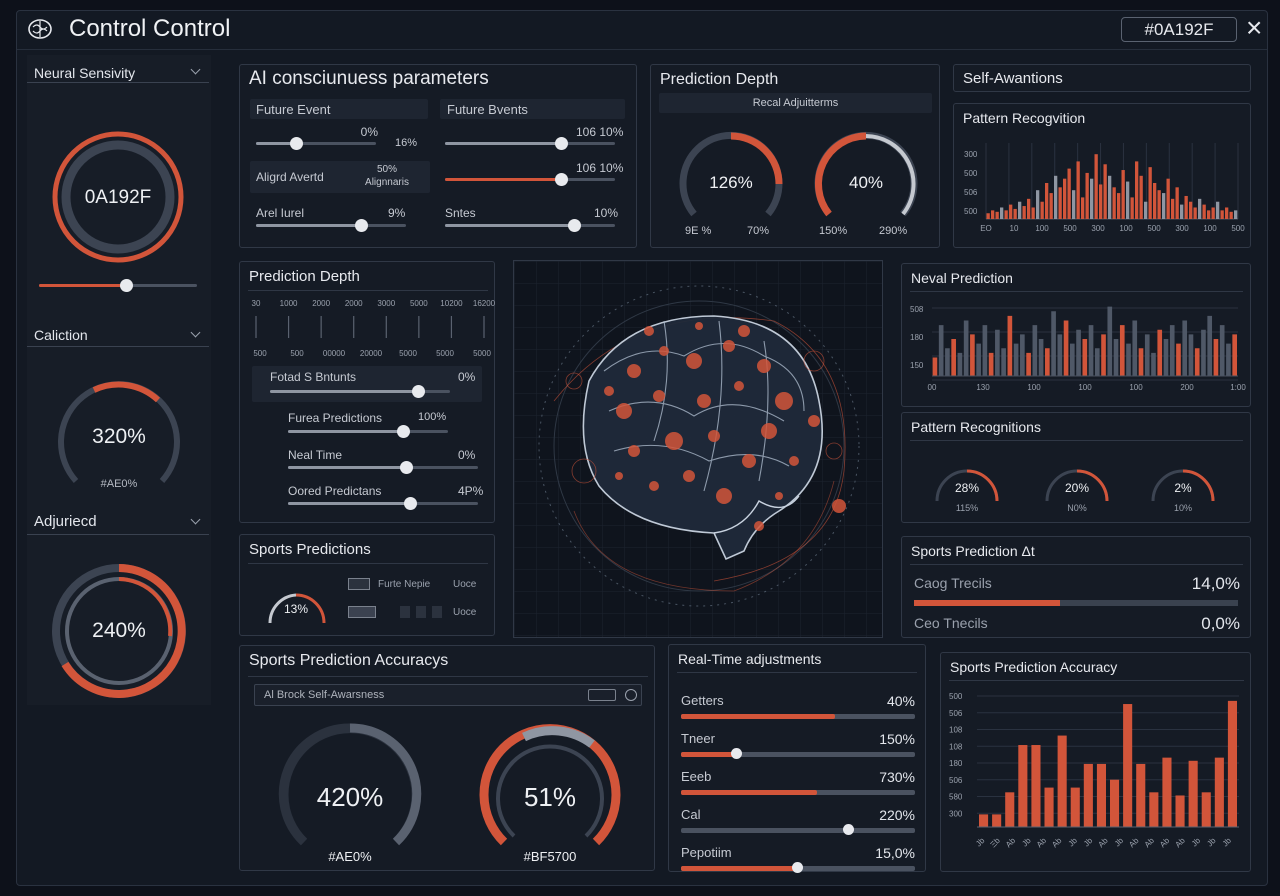  Describe the element at coordinates (293, 109) in the screenshot. I see `future-event-label: Future Event` at that location.